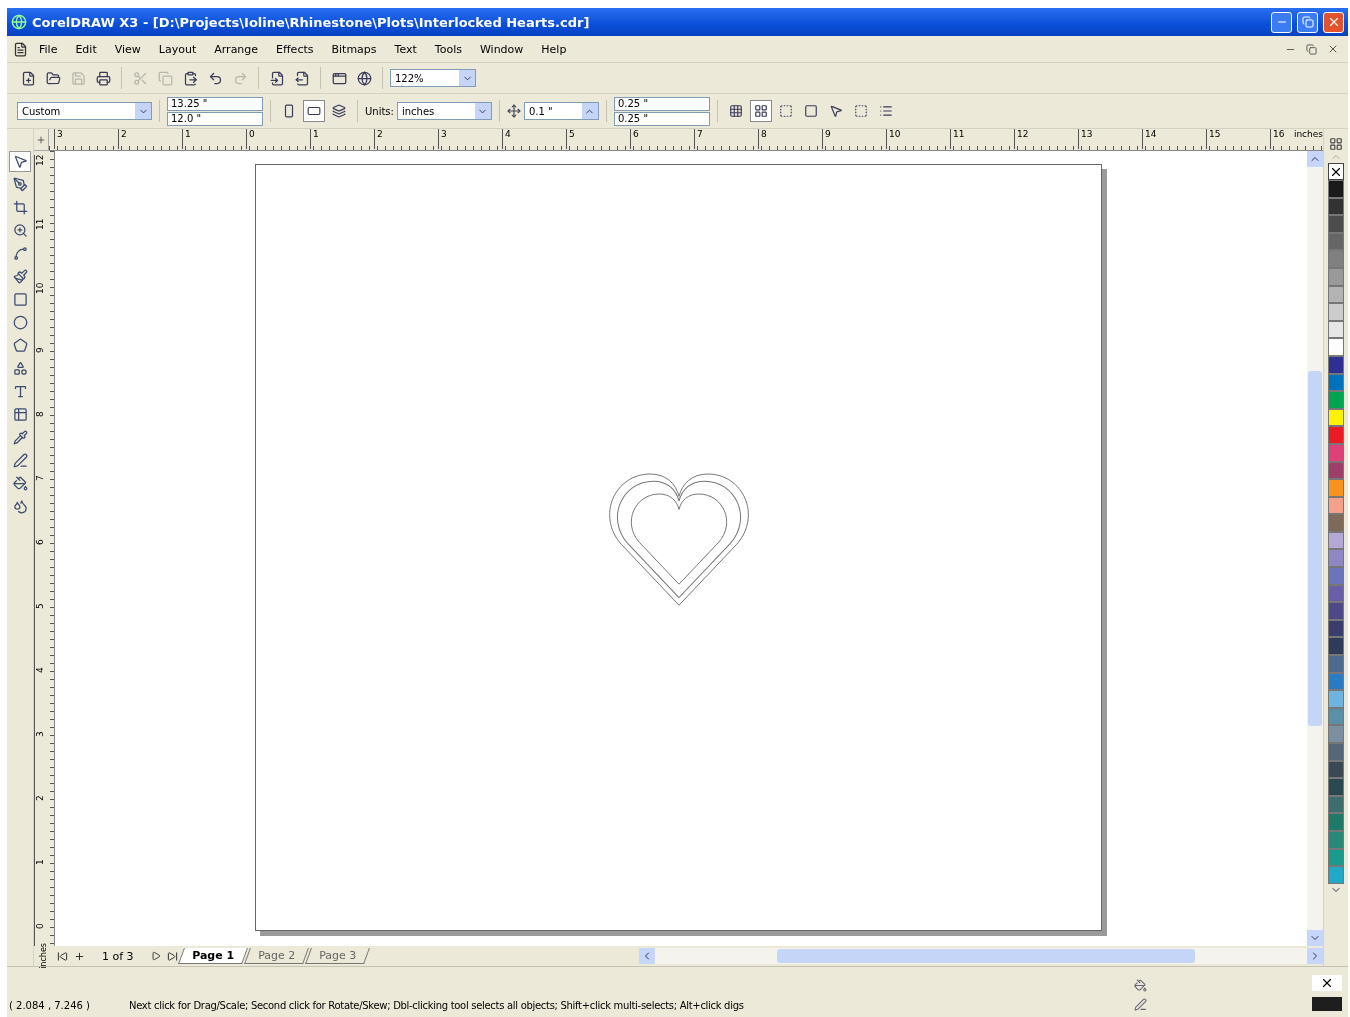 The image size is (1350, 1017). I want to click on paste-icon, so click(190, 78).